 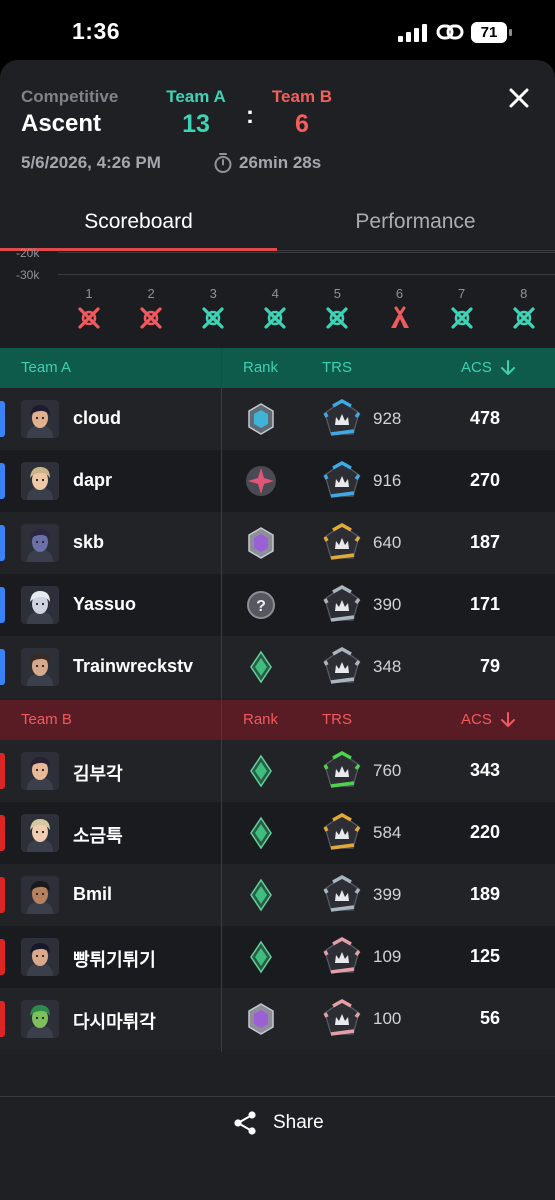 What do you see at coordinates (277, 419) in the screenshot?
I see `player-row: cloud 928 478` at bounding box center [277, 419].